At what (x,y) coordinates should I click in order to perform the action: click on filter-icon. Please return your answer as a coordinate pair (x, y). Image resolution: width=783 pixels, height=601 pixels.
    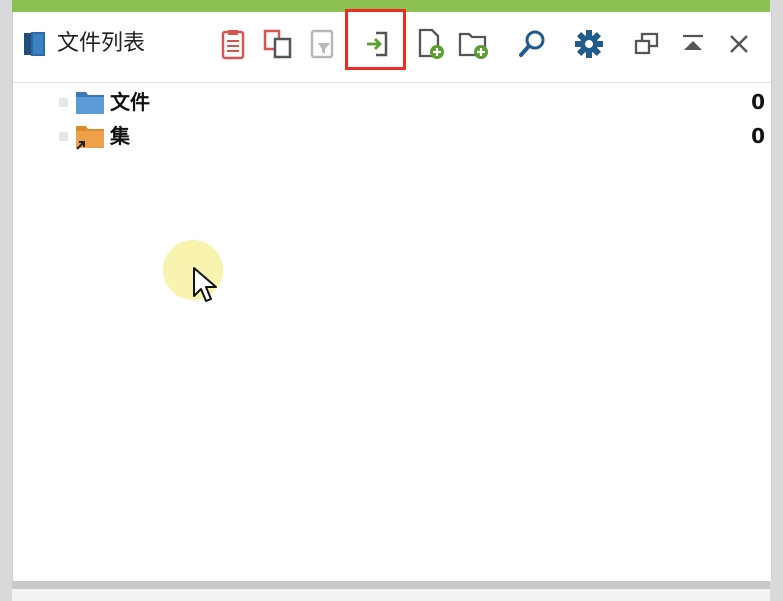
    Looking at the image, I should click on (322, 44).